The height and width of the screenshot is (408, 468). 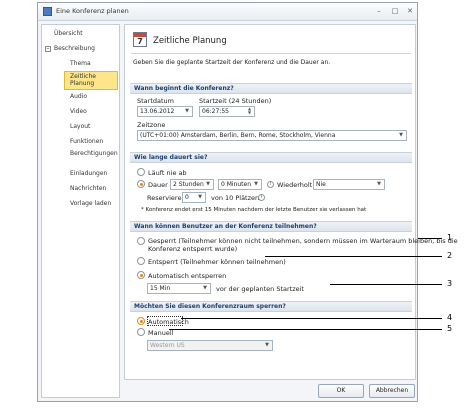 I want to click on sidebar-item-description: – Beschreibung, so click(x=80, y=49).